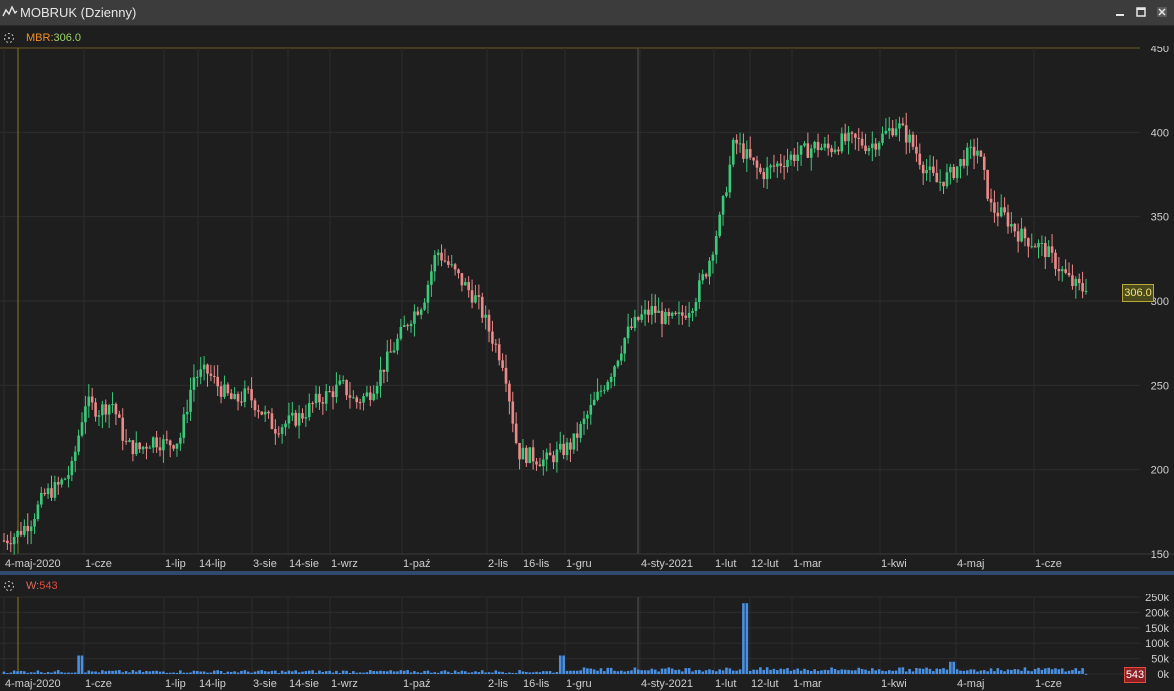 The width and height of the screenshot is (1174, 691). Describe the element at coordinates (1048, 684) in the screenshot. I see `x-tick-label: 1-cze` at that location.